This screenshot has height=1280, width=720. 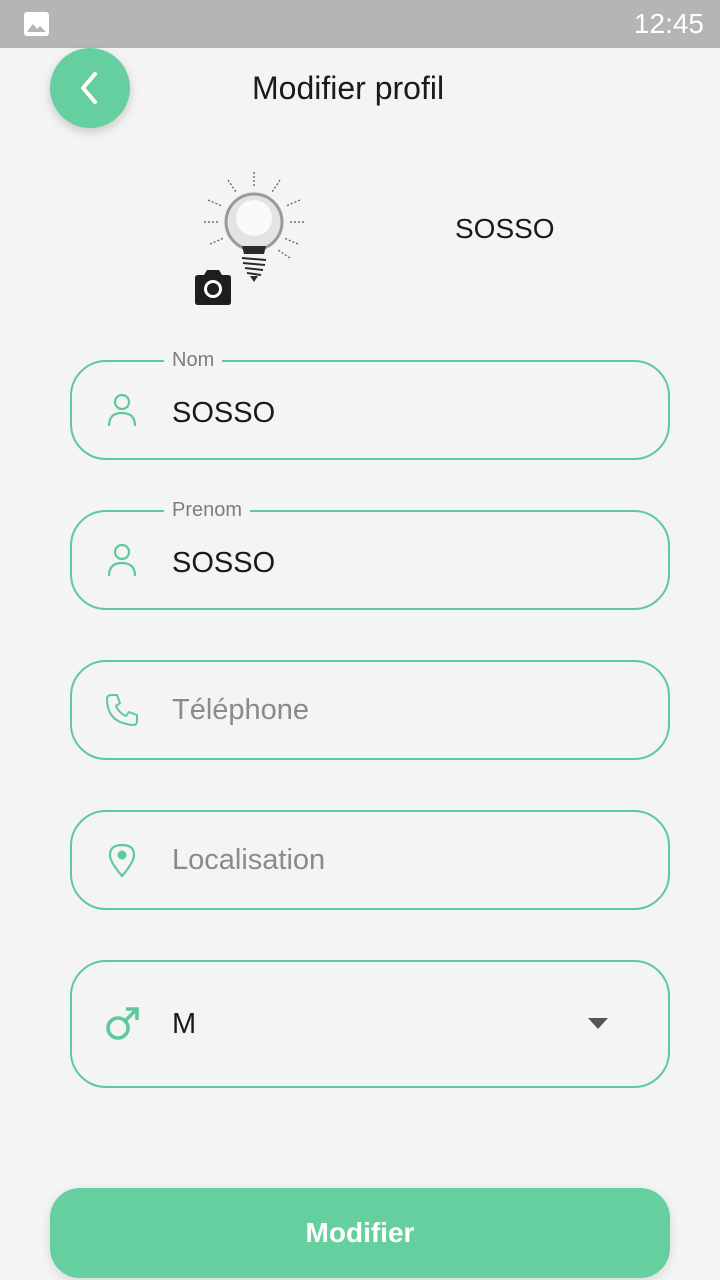 I want to click on gender-select: M, so click(x=370, y=1024).